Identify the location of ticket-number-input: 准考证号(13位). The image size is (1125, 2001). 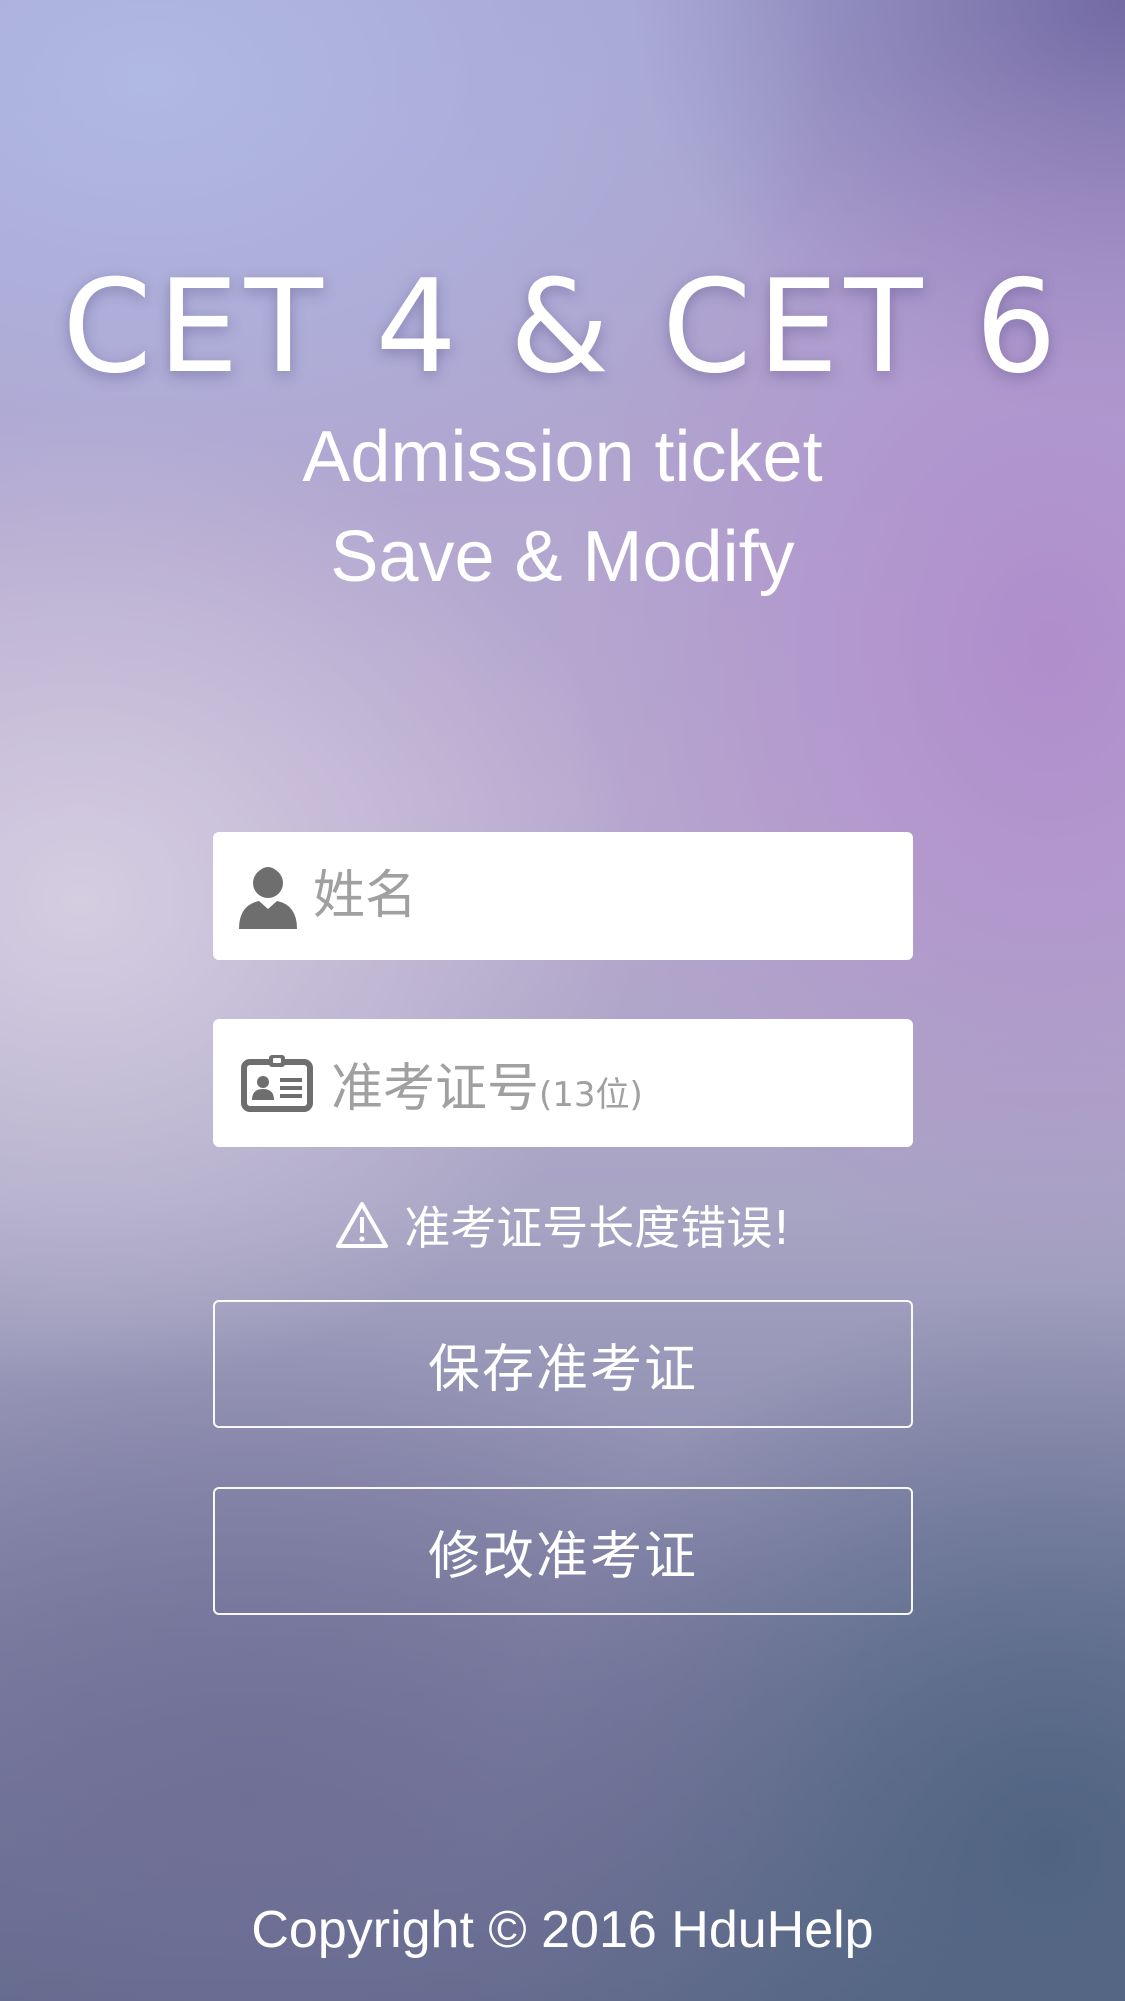
(622, 1083).